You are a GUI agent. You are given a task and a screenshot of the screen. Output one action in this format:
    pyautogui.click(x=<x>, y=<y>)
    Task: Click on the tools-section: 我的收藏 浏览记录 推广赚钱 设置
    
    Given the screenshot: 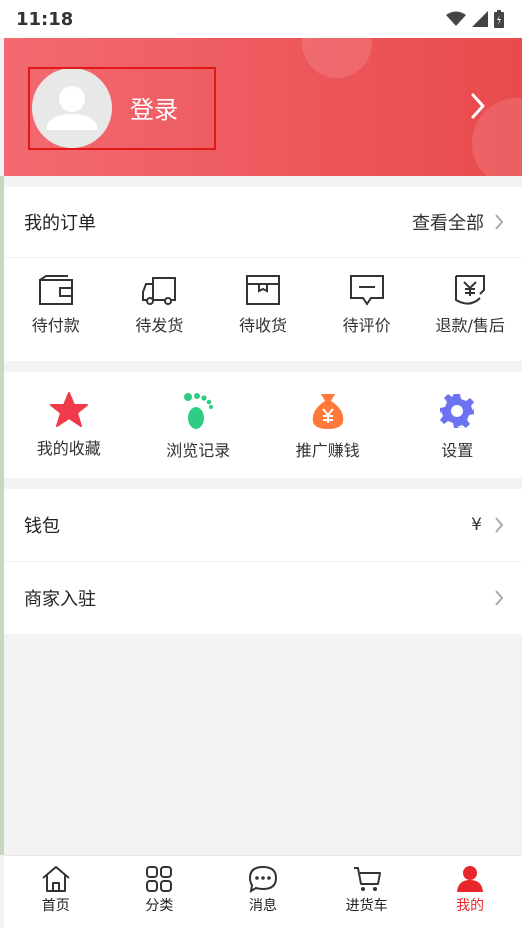 What is the action you would take?
    pyautogui.click(x=263, y=425)
    